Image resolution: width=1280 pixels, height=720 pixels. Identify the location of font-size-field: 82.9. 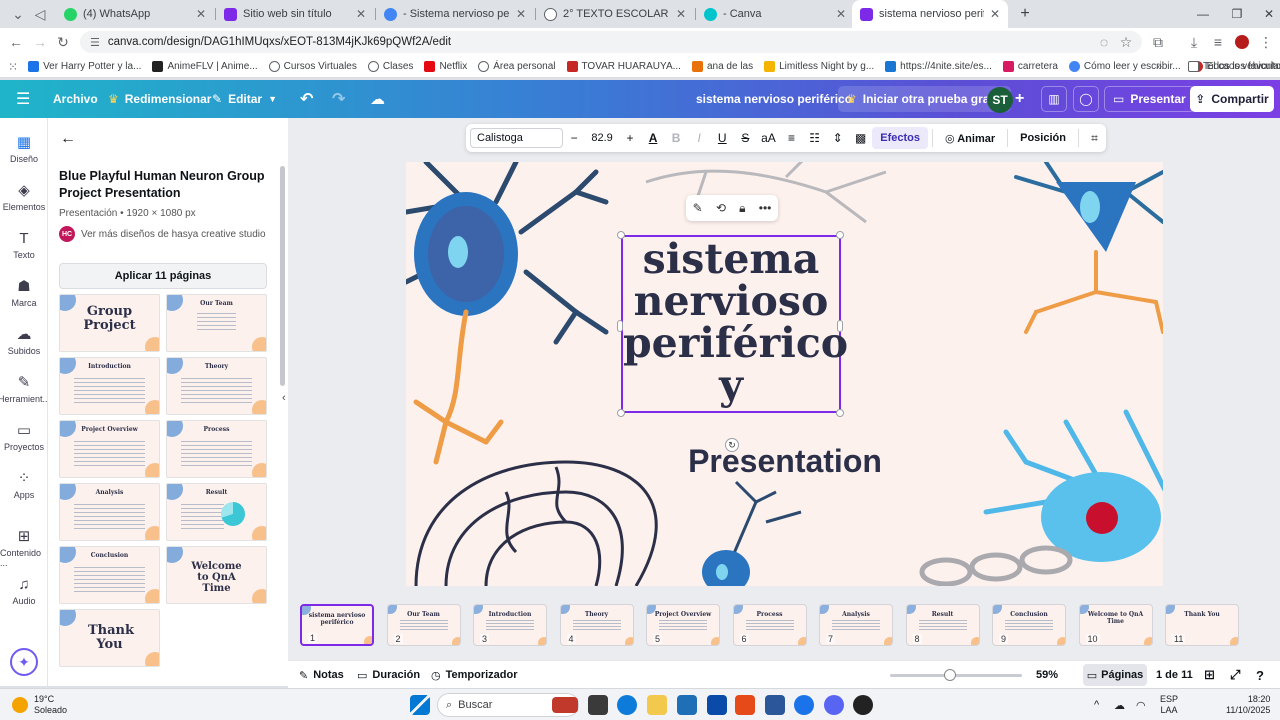
(602, 138).